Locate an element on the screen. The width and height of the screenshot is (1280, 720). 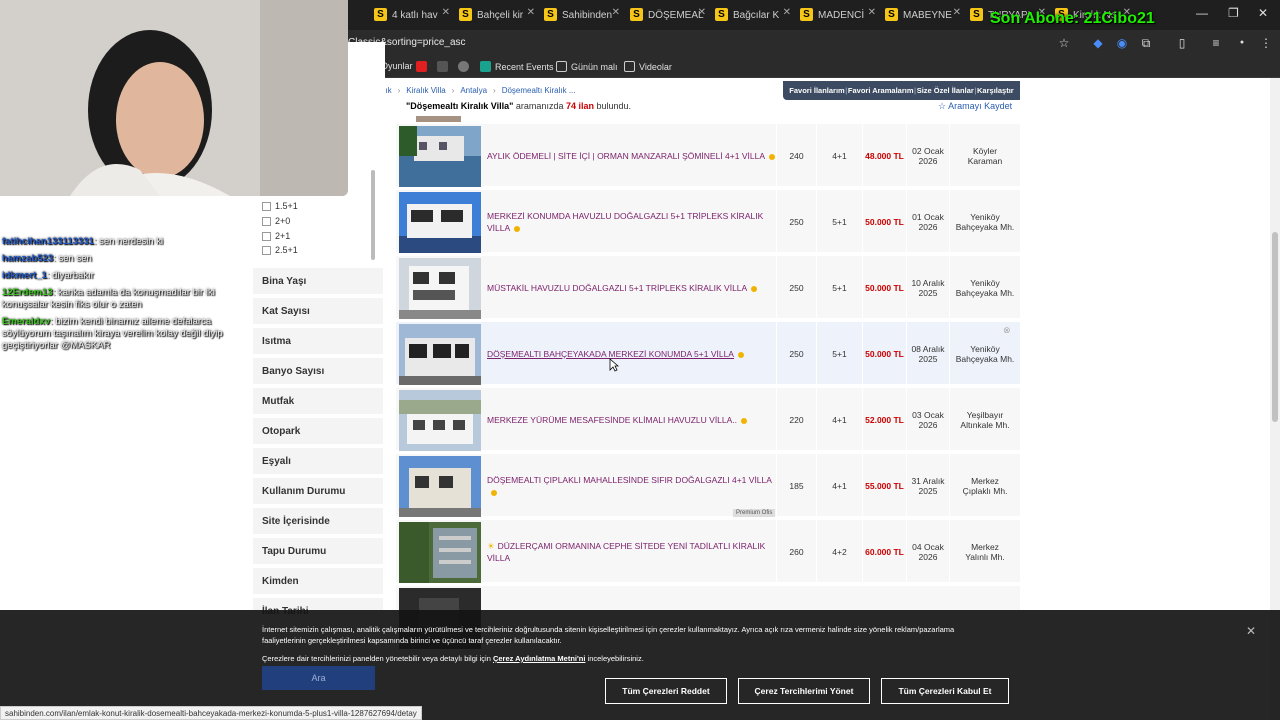
manage-cookies-button: Çerez Tercihlerimi Yönet is located at coordinates (804, 691).